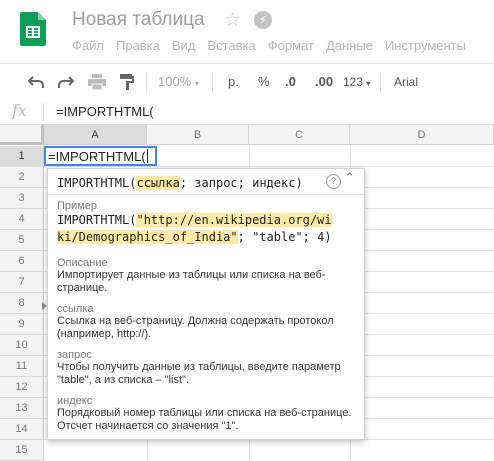 The image size is (494, 461). Describe the element at coordinates (127, 82) in the screenshot. I see `paint-format-icon` at that location.